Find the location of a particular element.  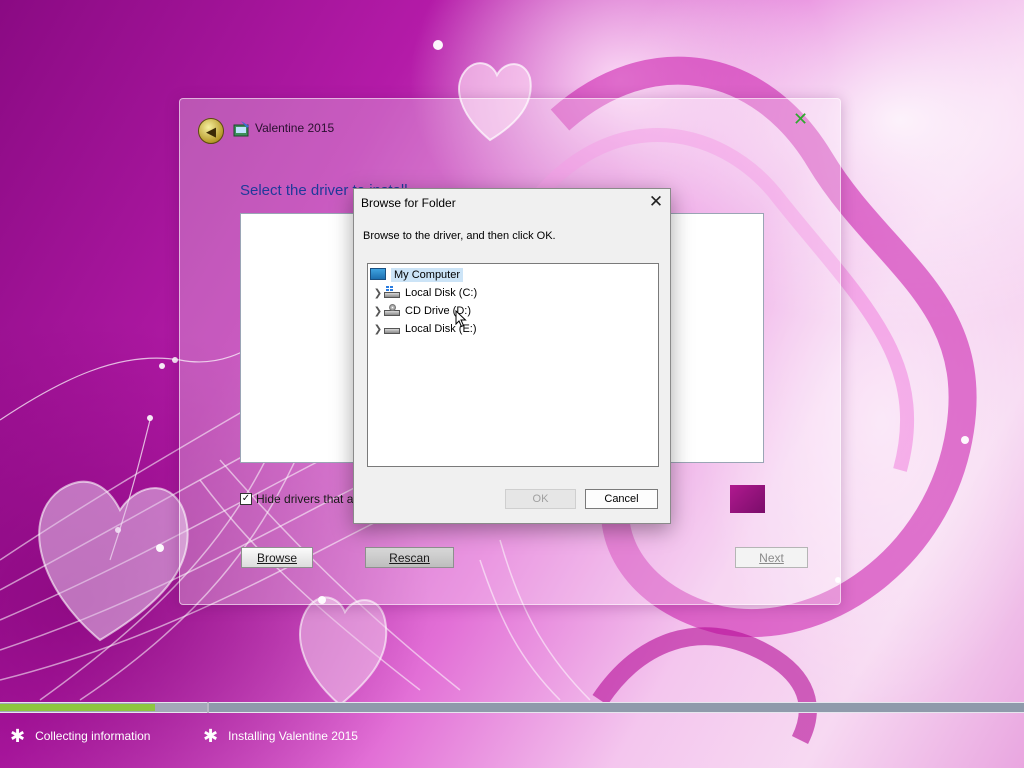

browse-button: Browse is located at coordinates (277, 557).